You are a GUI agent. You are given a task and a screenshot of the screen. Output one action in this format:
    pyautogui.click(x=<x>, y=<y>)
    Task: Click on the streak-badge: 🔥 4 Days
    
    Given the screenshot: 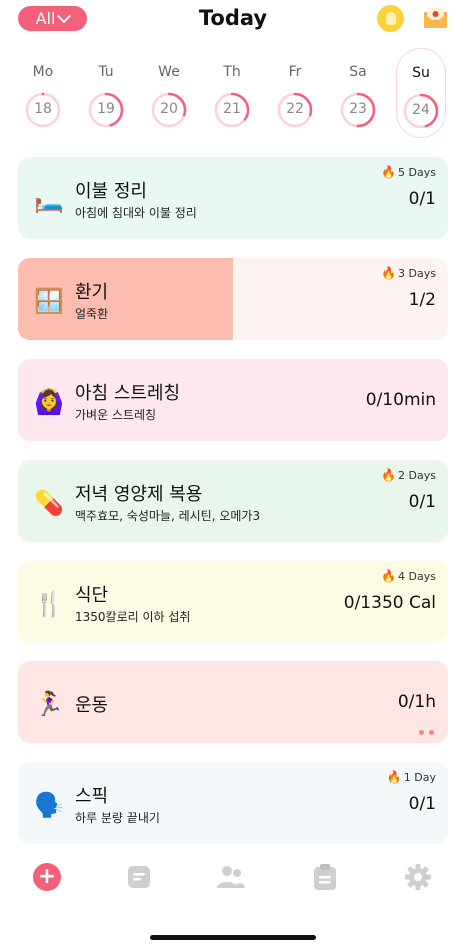 What is the action you would take?
    pyautogui.click(x=408, y=576)
    